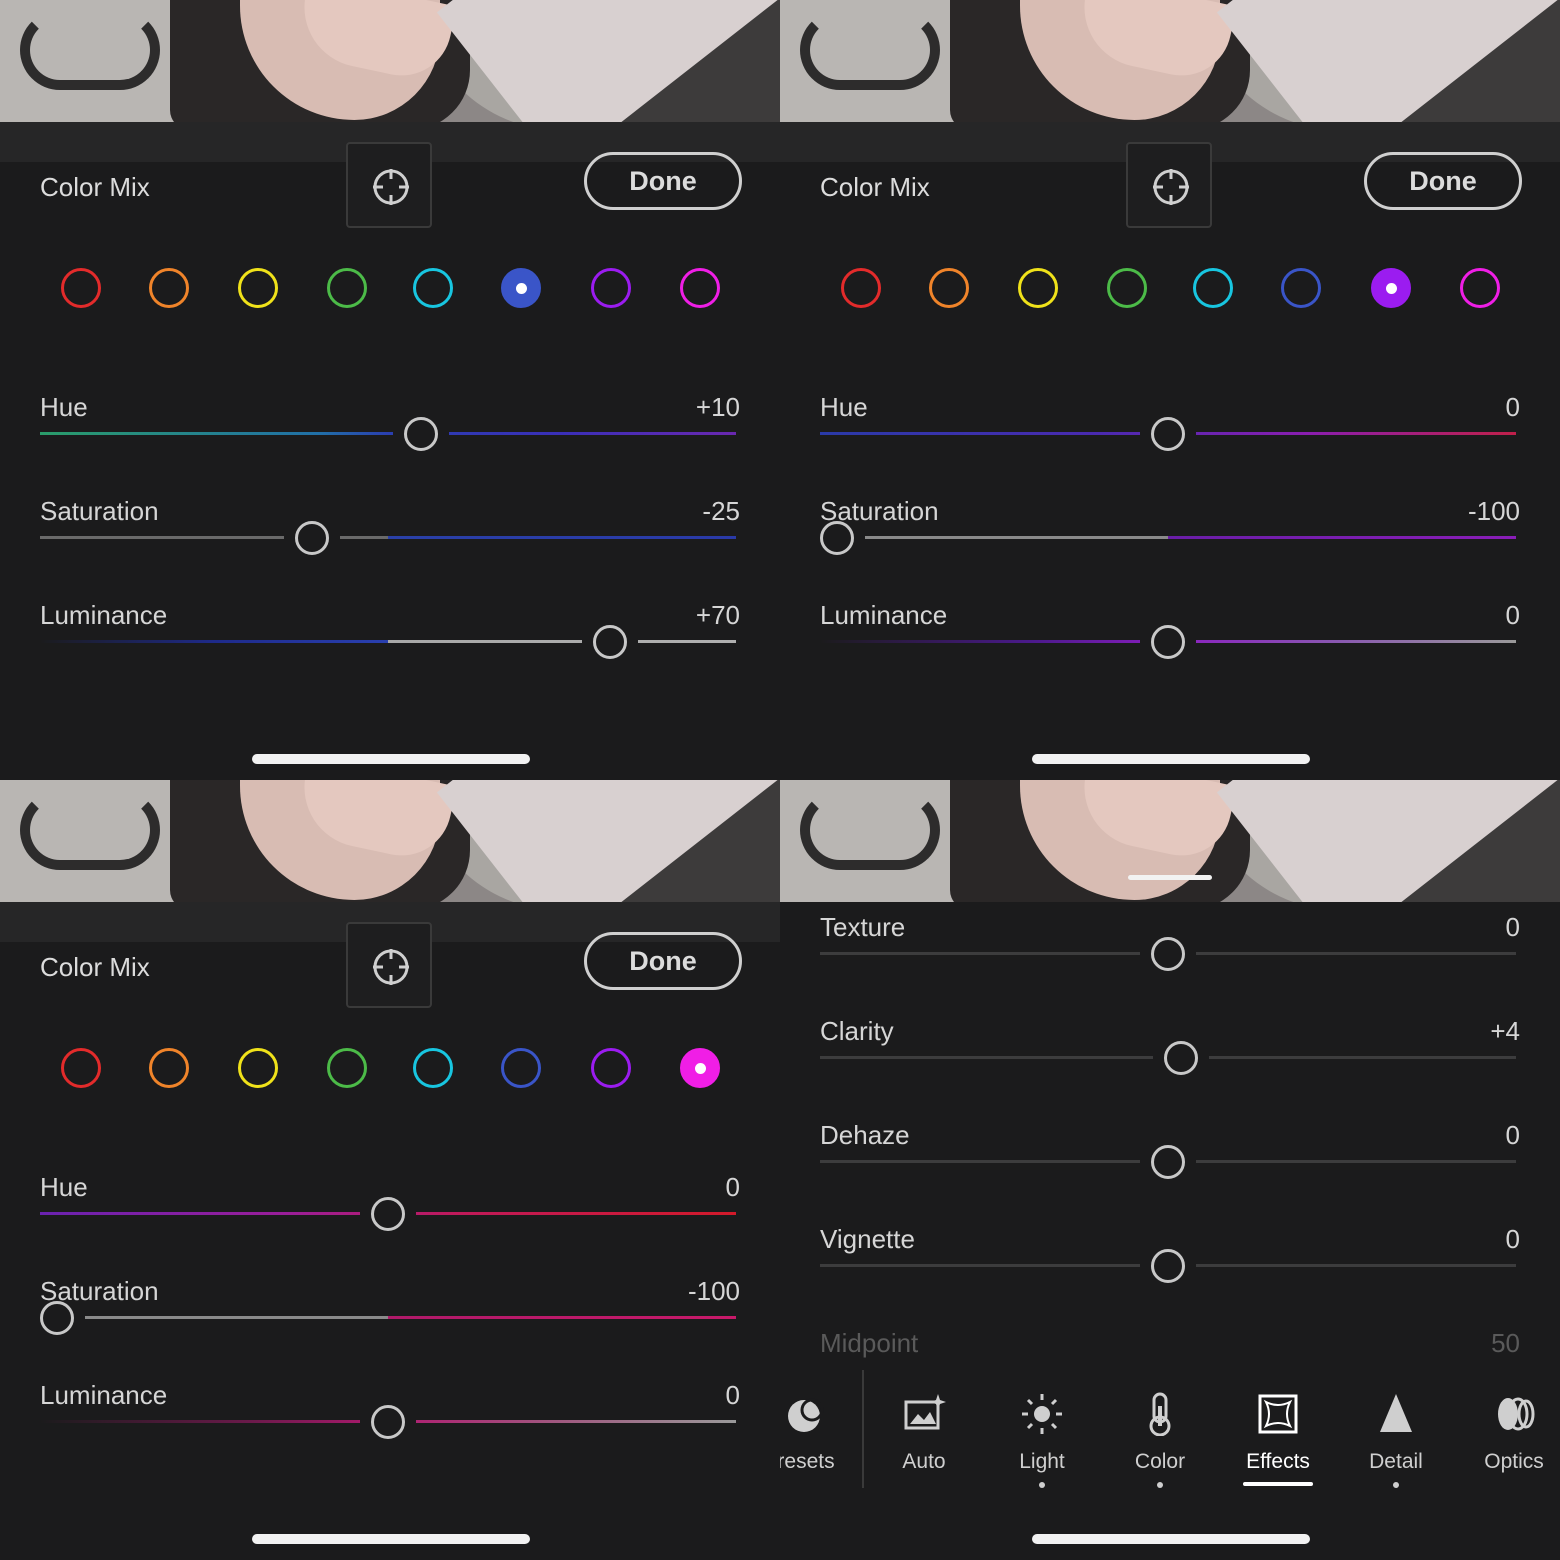 The width and height of the screenshot is (1560, 1560). What do you see at coordinates (1042, 1414) in the screenshot?
I see `light-icon` at bounding box center [1042, 1414].